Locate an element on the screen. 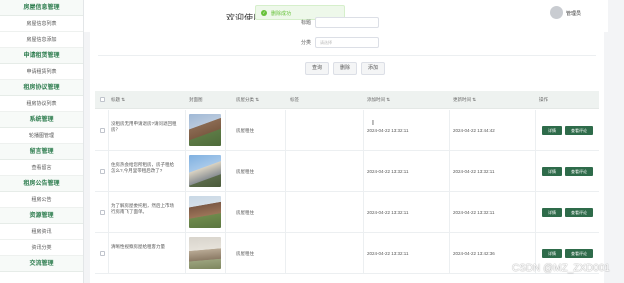 The height and width of the screenshot is (283, 624). menu-group-head: 交流管理 is located at coordinates (41, 264).